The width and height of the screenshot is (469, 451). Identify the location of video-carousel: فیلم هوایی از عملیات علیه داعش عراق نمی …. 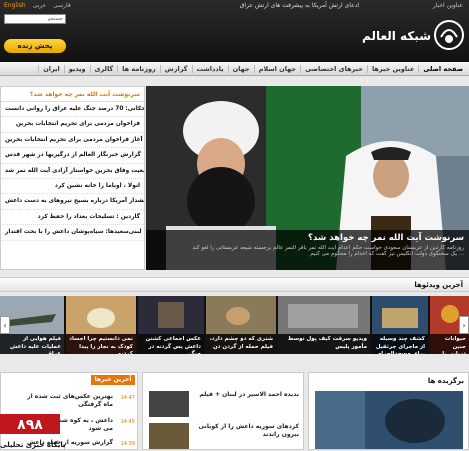
(234, 325).